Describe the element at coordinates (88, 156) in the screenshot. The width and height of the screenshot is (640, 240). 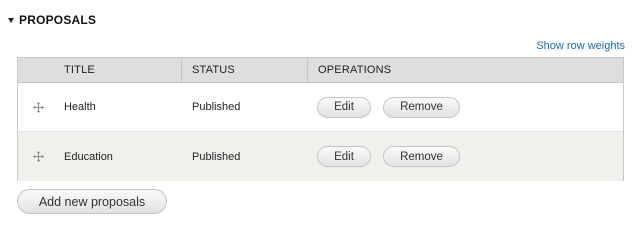
I see `row-title: Education` at that location.